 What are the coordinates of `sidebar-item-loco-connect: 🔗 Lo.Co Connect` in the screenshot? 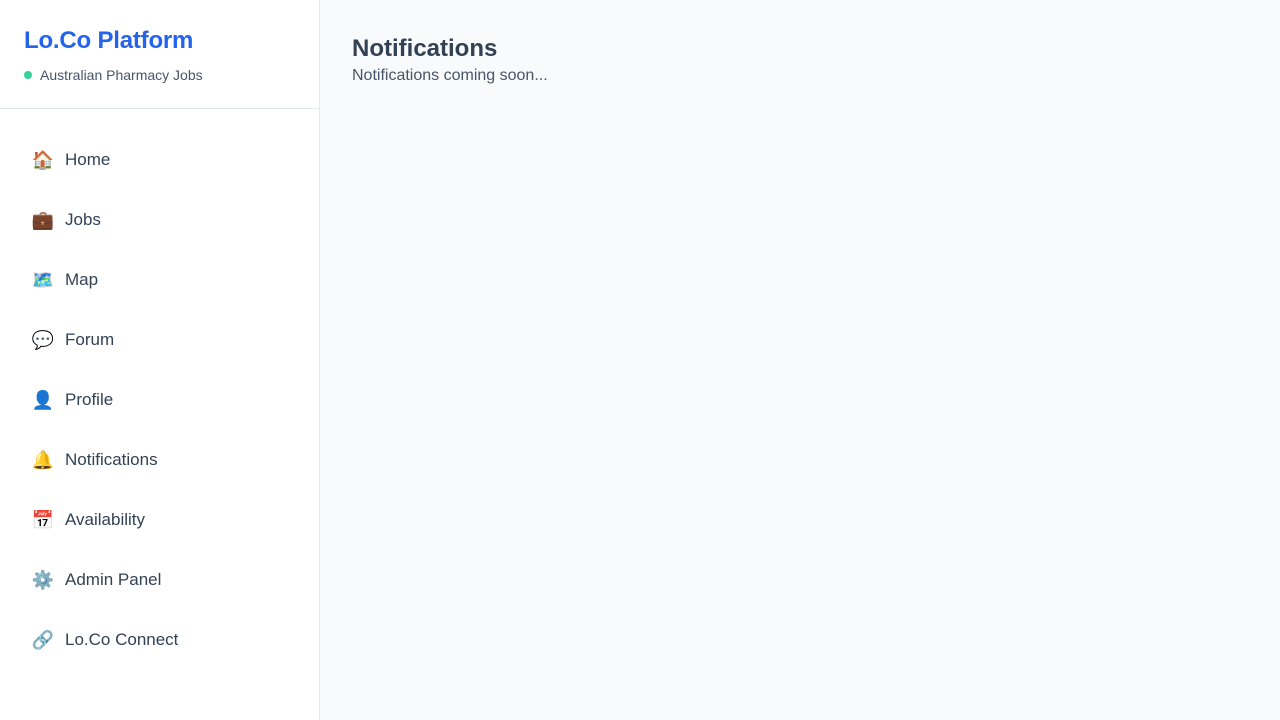 It's located at (159, 640).